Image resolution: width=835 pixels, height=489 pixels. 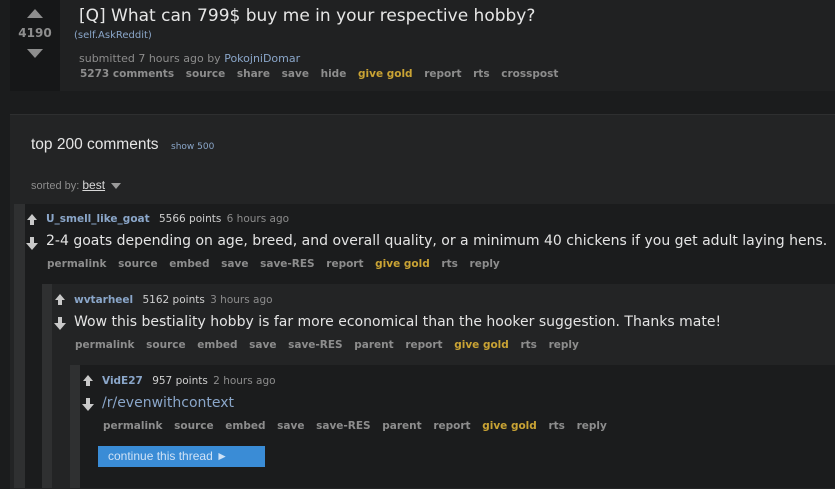 I want to click on hide-link: hide, so click(x=334, y=74).